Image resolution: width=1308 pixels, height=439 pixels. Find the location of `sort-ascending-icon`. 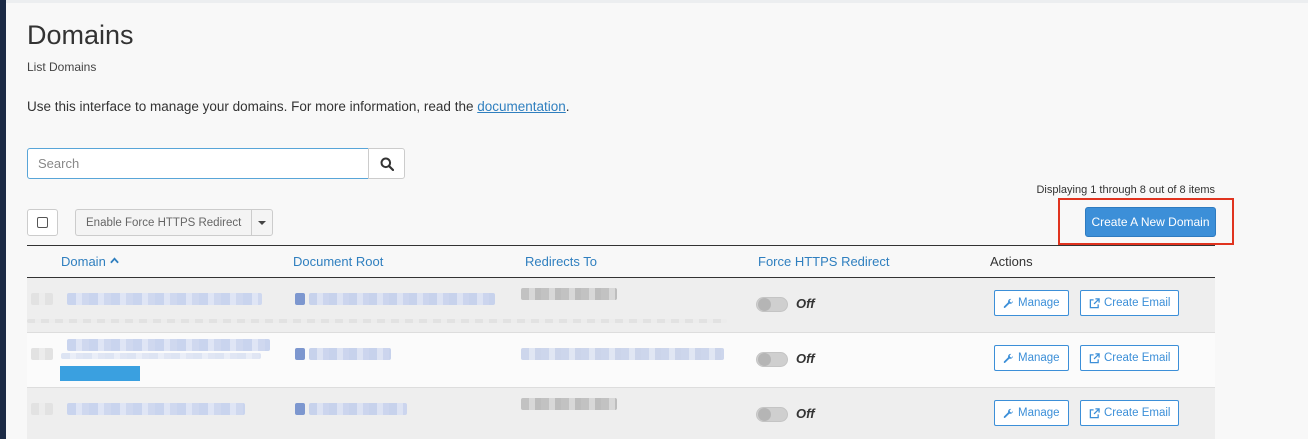

sort-ascending-icon is located at coordinates (114, 260).